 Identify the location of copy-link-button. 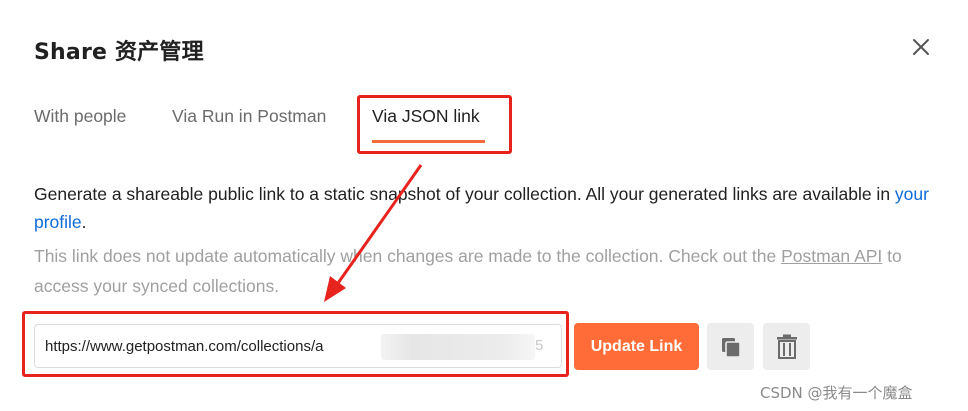
(730, 346).